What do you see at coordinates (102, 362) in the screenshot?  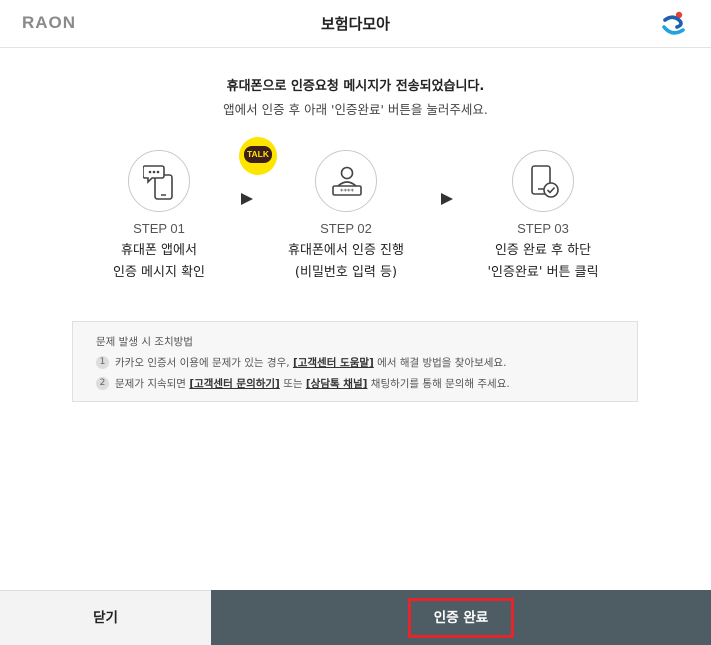 I see `number-badge-icon: 1` at bounding box center [102, 362].